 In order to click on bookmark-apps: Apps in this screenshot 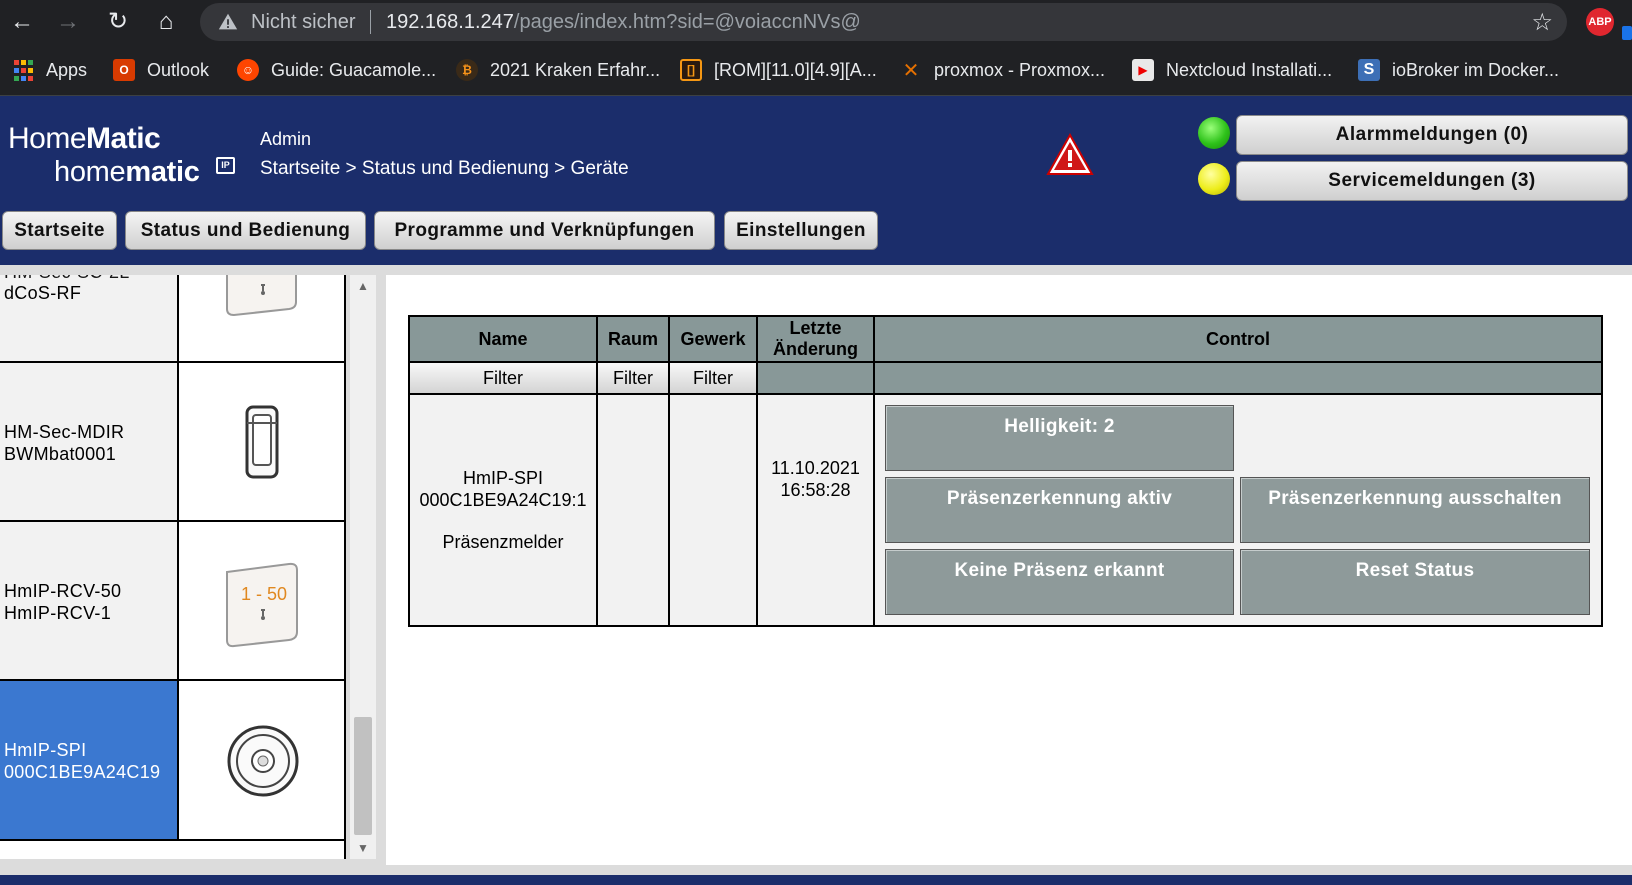, I will do `click(49, 70)`.